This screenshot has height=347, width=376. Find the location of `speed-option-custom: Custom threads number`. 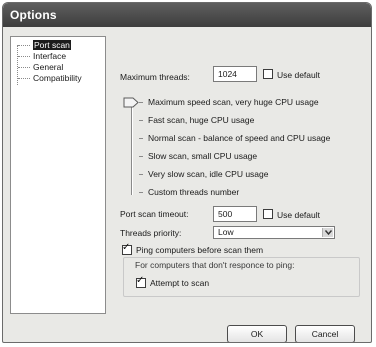

speed-option-custom: Custom threads number is located at coordinates (193, 192).